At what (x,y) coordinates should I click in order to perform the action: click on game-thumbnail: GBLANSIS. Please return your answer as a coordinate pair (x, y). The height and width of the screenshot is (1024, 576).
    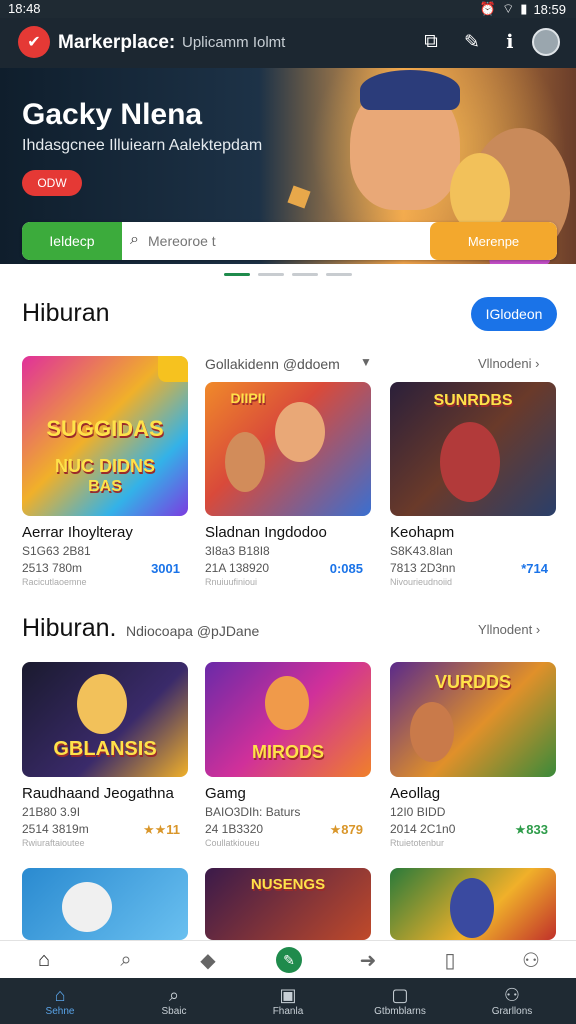
    Looking at the image, I should click on (105, 719).